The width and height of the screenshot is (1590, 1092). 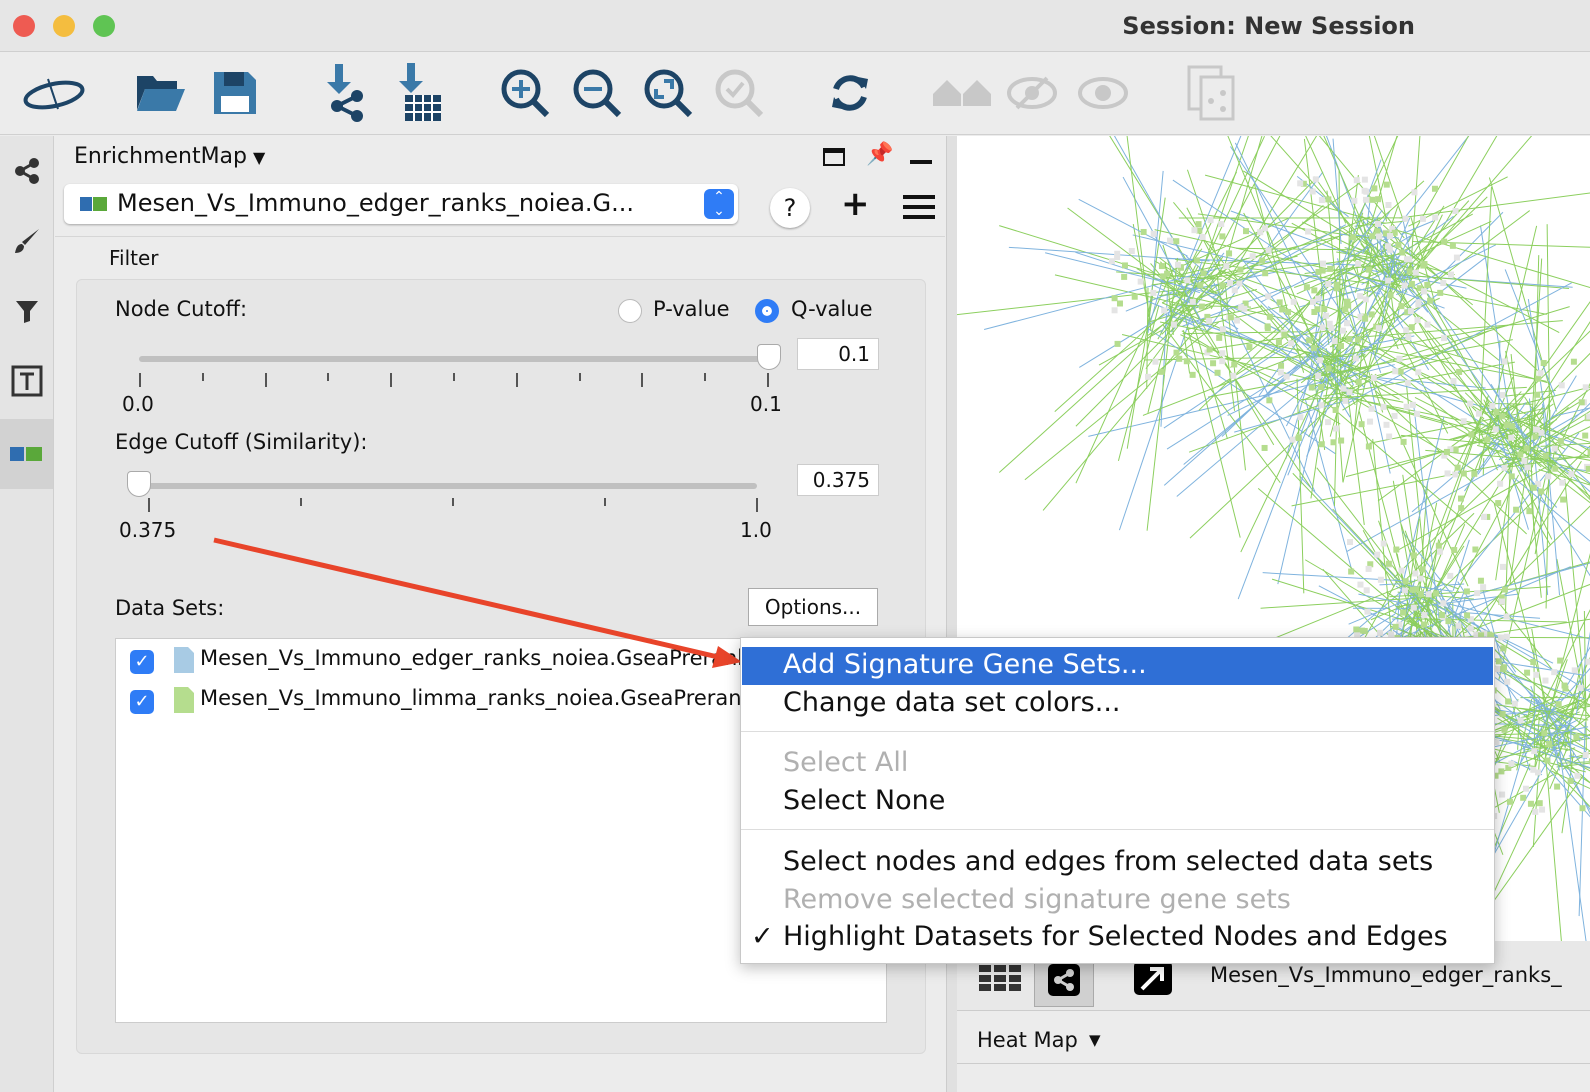 What do you see at coordinates (26, 454) in the screenshot?
I see `enrichmentmap-tab-icon` at bounding box center [26, 454].